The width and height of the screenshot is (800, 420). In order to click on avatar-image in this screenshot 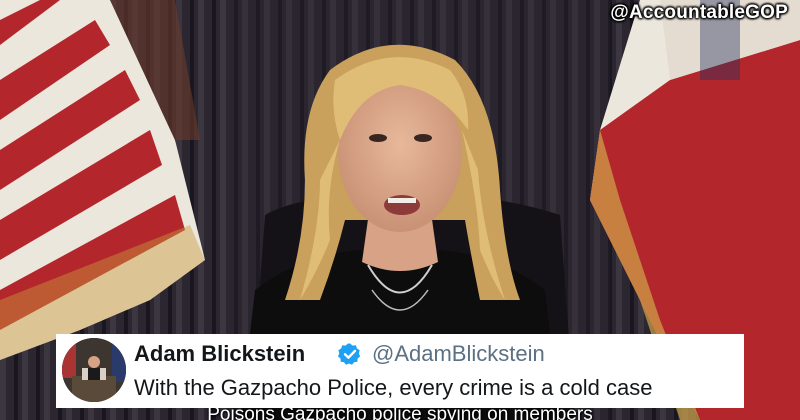, I will do `click(94, 370)`.